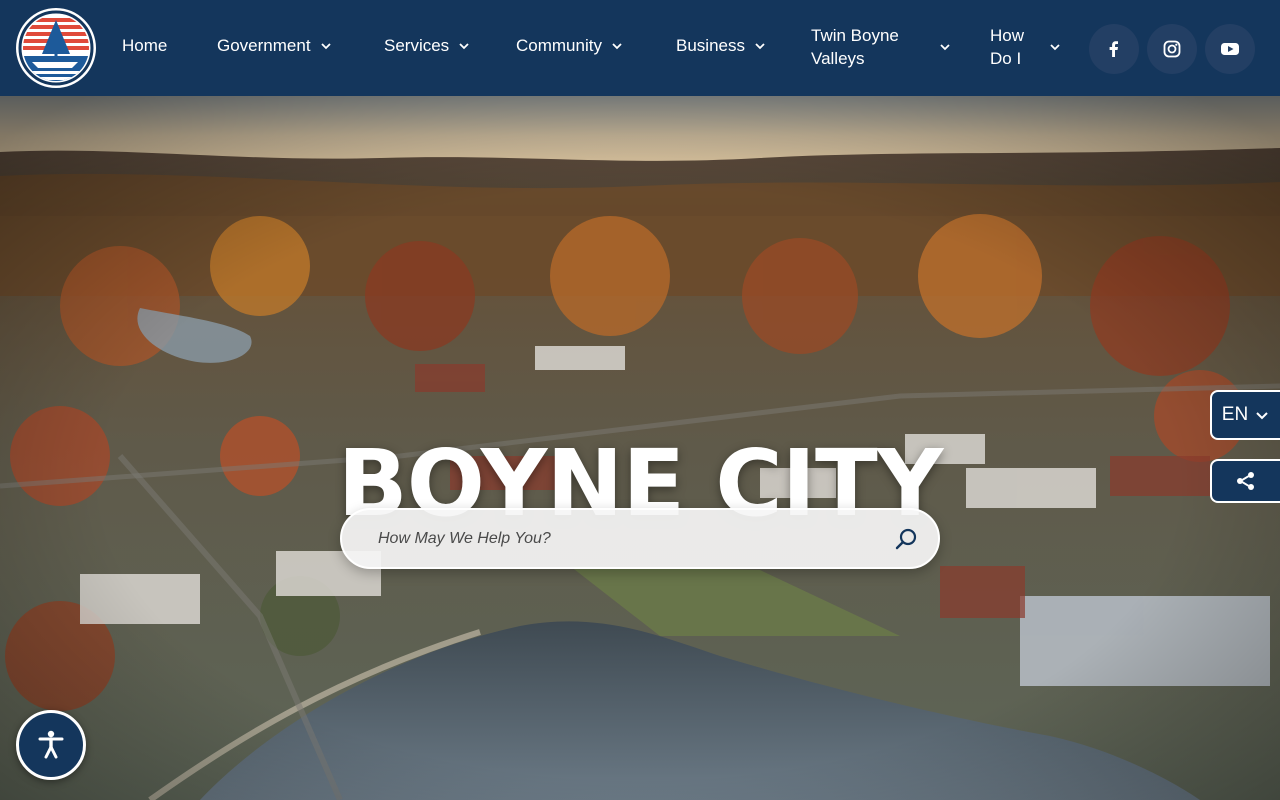  I want to click on language-selector: EN, so click(1245, 415).